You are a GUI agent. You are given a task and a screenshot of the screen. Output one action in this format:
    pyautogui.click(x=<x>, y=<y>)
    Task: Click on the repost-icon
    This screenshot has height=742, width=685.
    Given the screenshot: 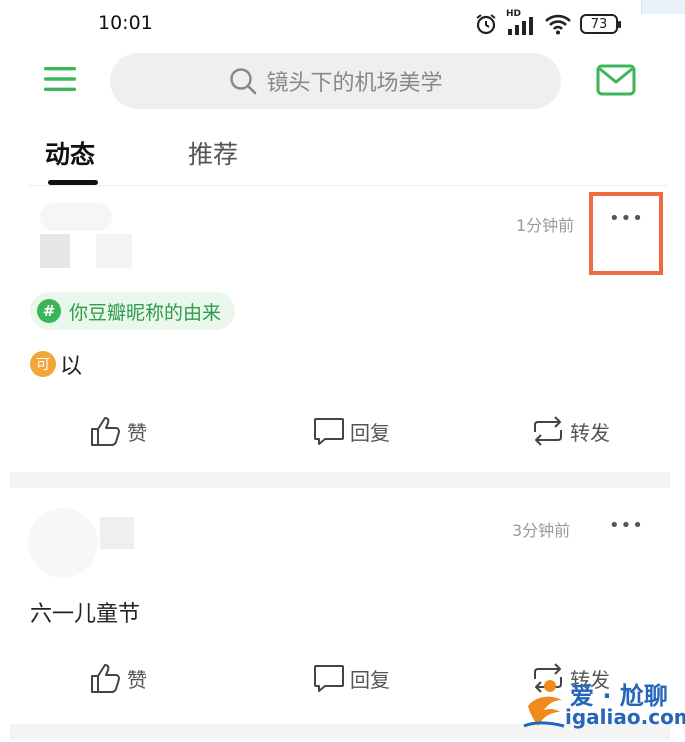 What is the action you would take?
    pyautogui.click(x=548, y=431)
    